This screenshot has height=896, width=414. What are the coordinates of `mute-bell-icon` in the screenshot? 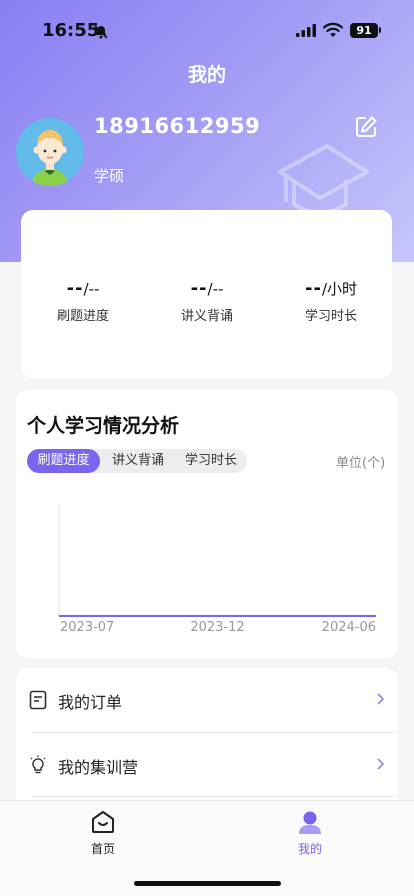 It's located at (101, 32).